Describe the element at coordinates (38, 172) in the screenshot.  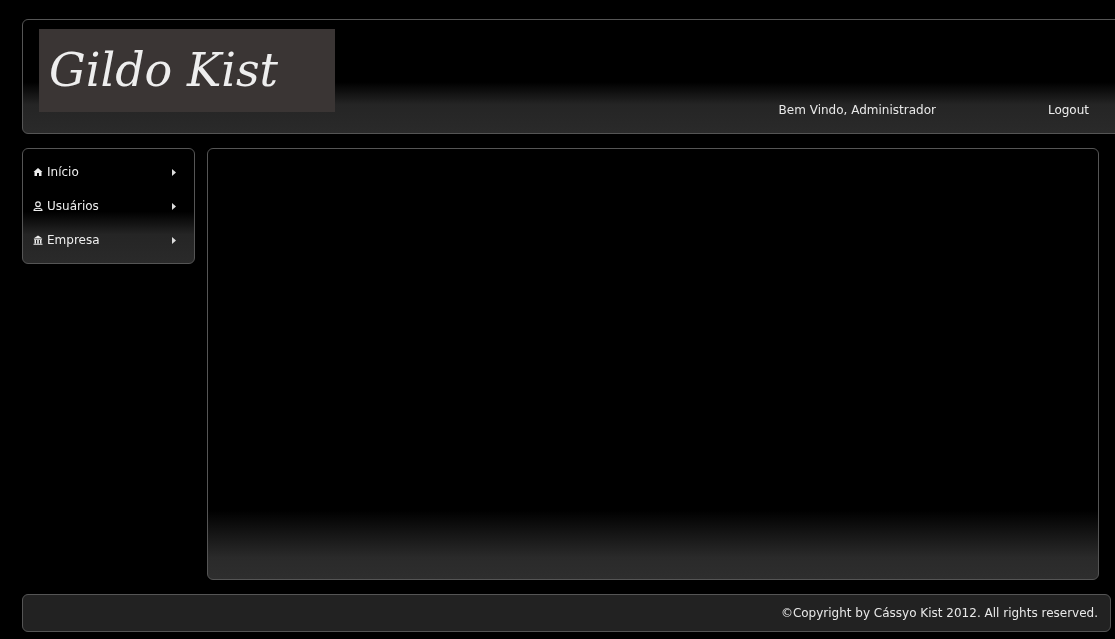
I see `house-icon` at that location.